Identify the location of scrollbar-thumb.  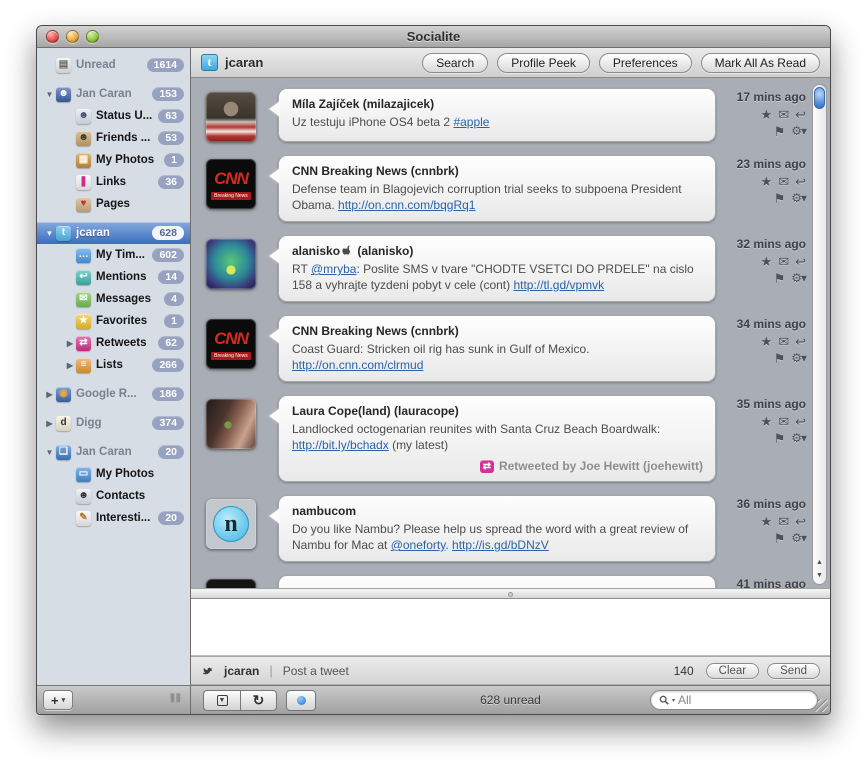
(819, 98).